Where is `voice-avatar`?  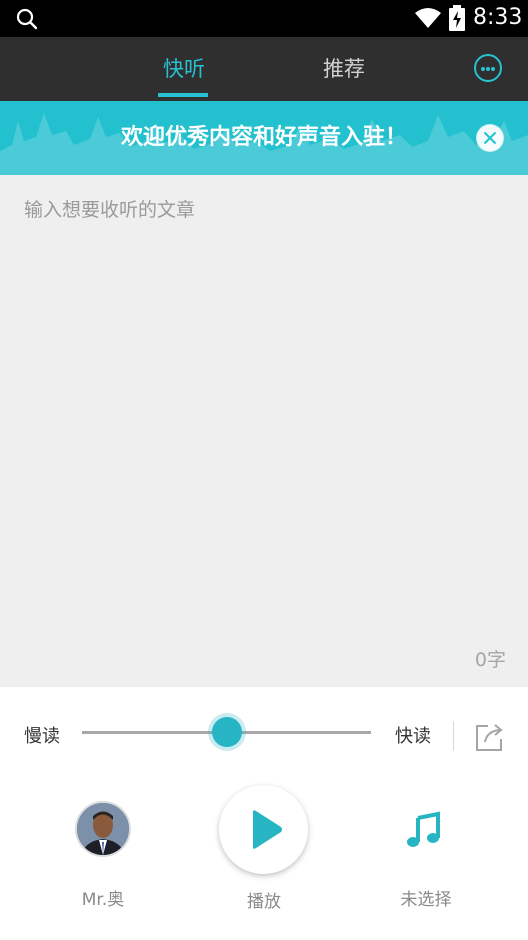 voice-avatar is located at coordinates (103, 829).